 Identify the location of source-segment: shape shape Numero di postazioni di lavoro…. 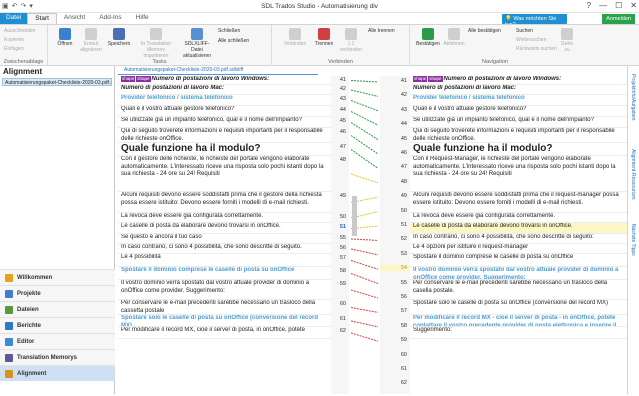
(224, 80).